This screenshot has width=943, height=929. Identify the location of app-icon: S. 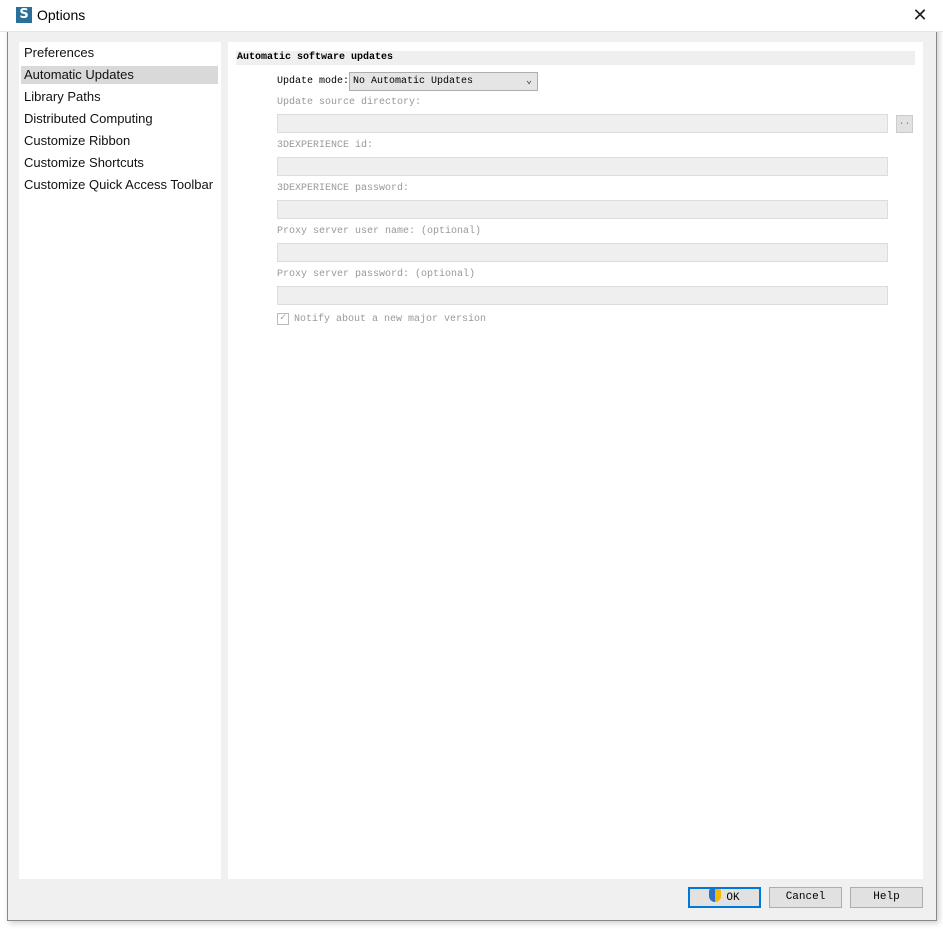
(24, 15).